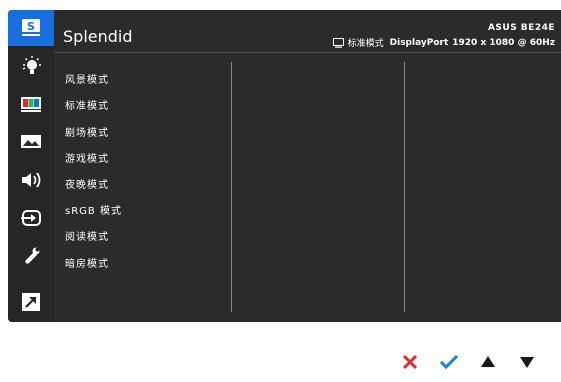 Image resolution: width=561 pixels, height=382 pixels. Describe the element at coordinates (98, 36) in the screenshot. I see `page-title: Splendid` at that location.